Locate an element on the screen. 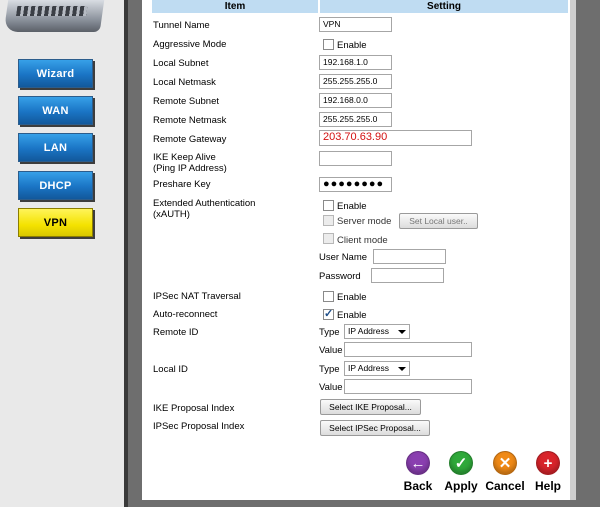 Image resolution: width=600 pixels, height=507 pixels. ipsec-proposal-label: IPSec Proposal Index is located at coordinates (199, 426).